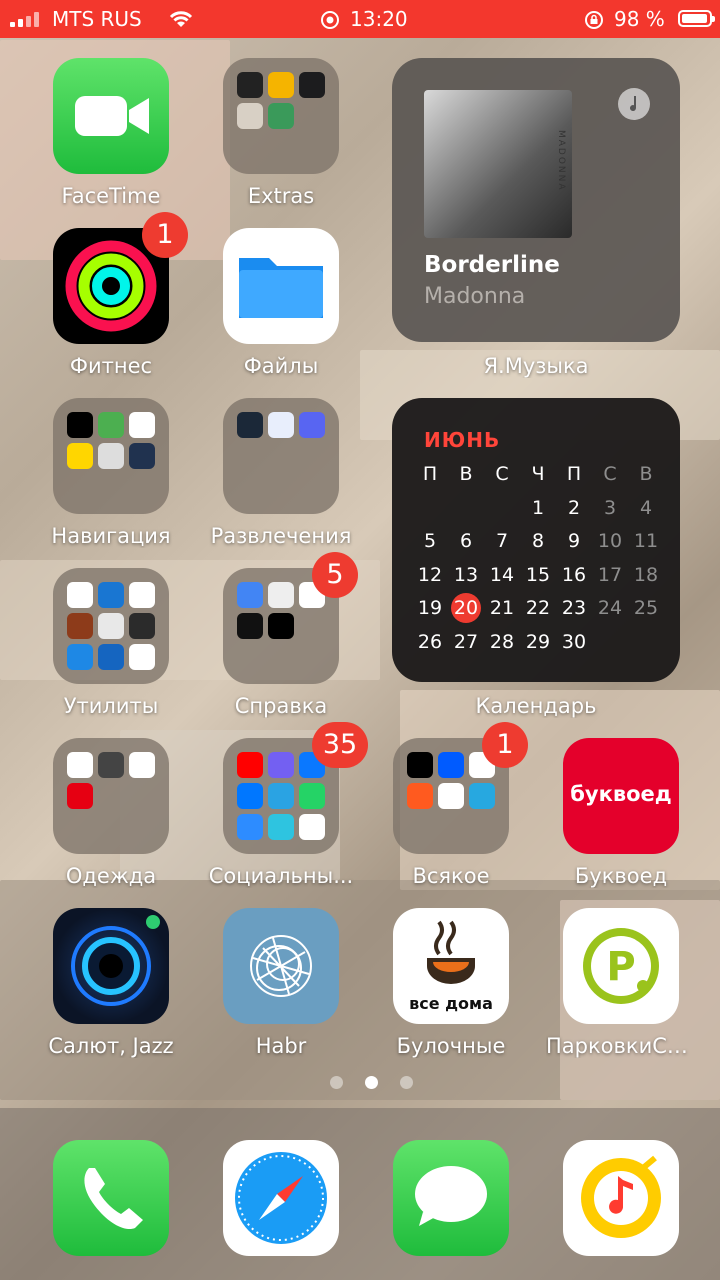 The width and height of the screenshot is (720, 1280). I want to click on folder-entertainment: Развлечения, so click(281, 473).